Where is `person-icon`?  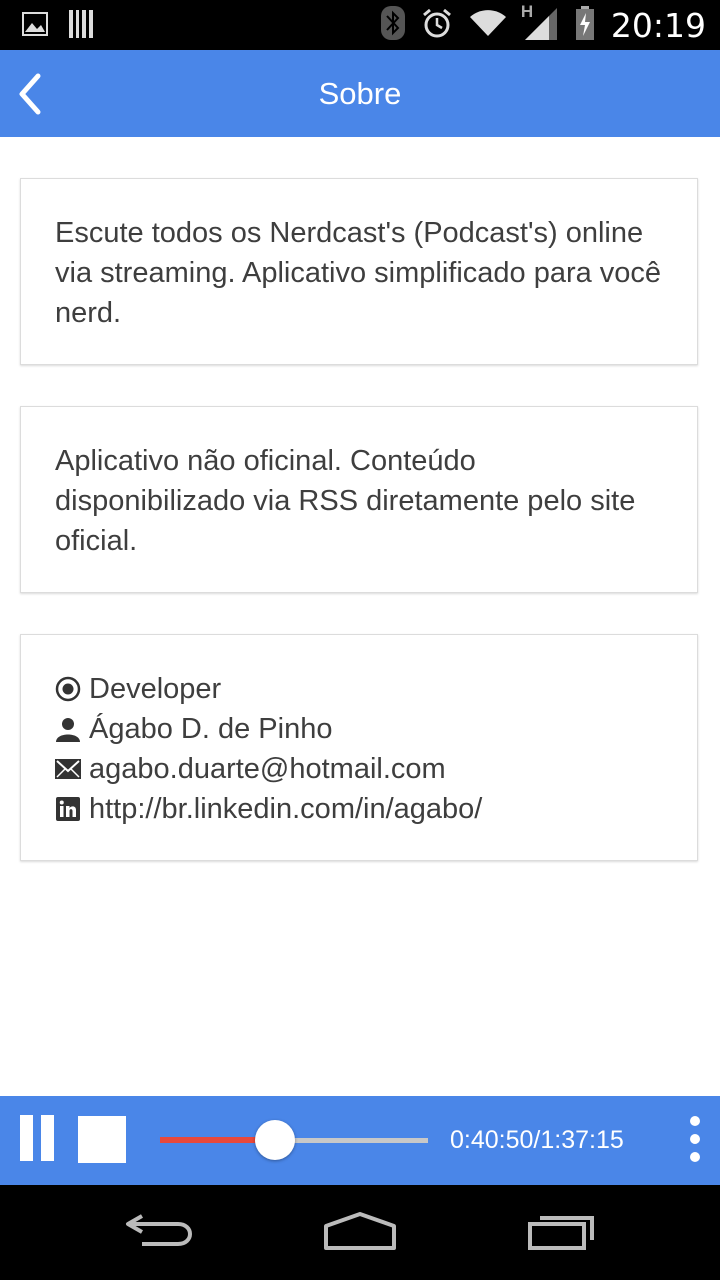 person-icon is located at coordinates (68, 729).